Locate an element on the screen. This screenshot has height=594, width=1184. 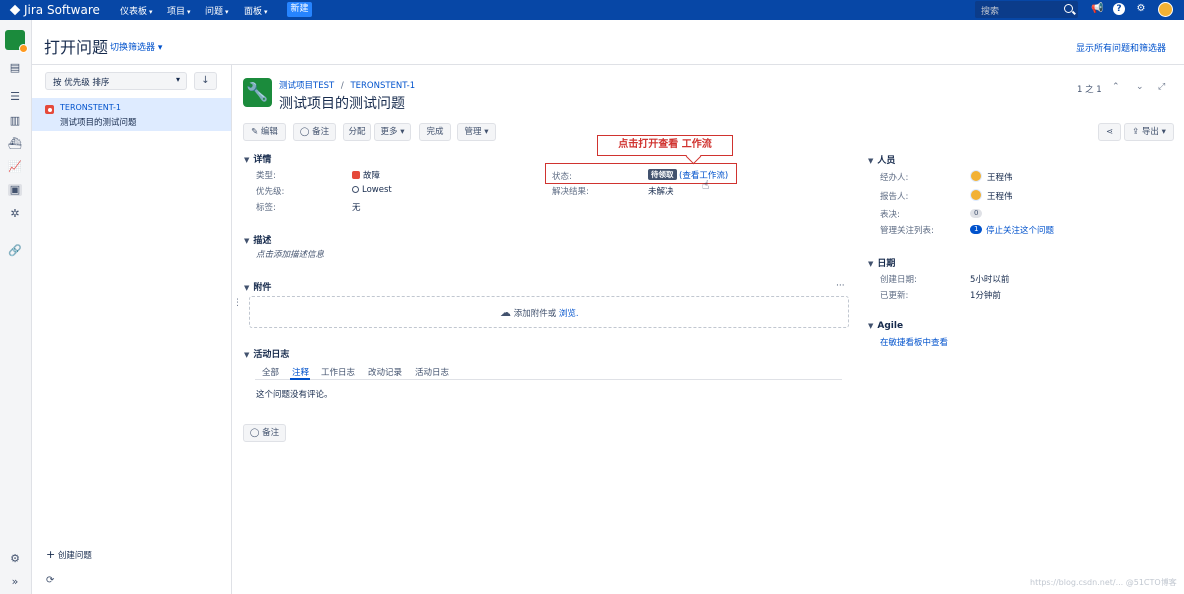
issues-icon: ▣ is located at coordinates (15, 190).